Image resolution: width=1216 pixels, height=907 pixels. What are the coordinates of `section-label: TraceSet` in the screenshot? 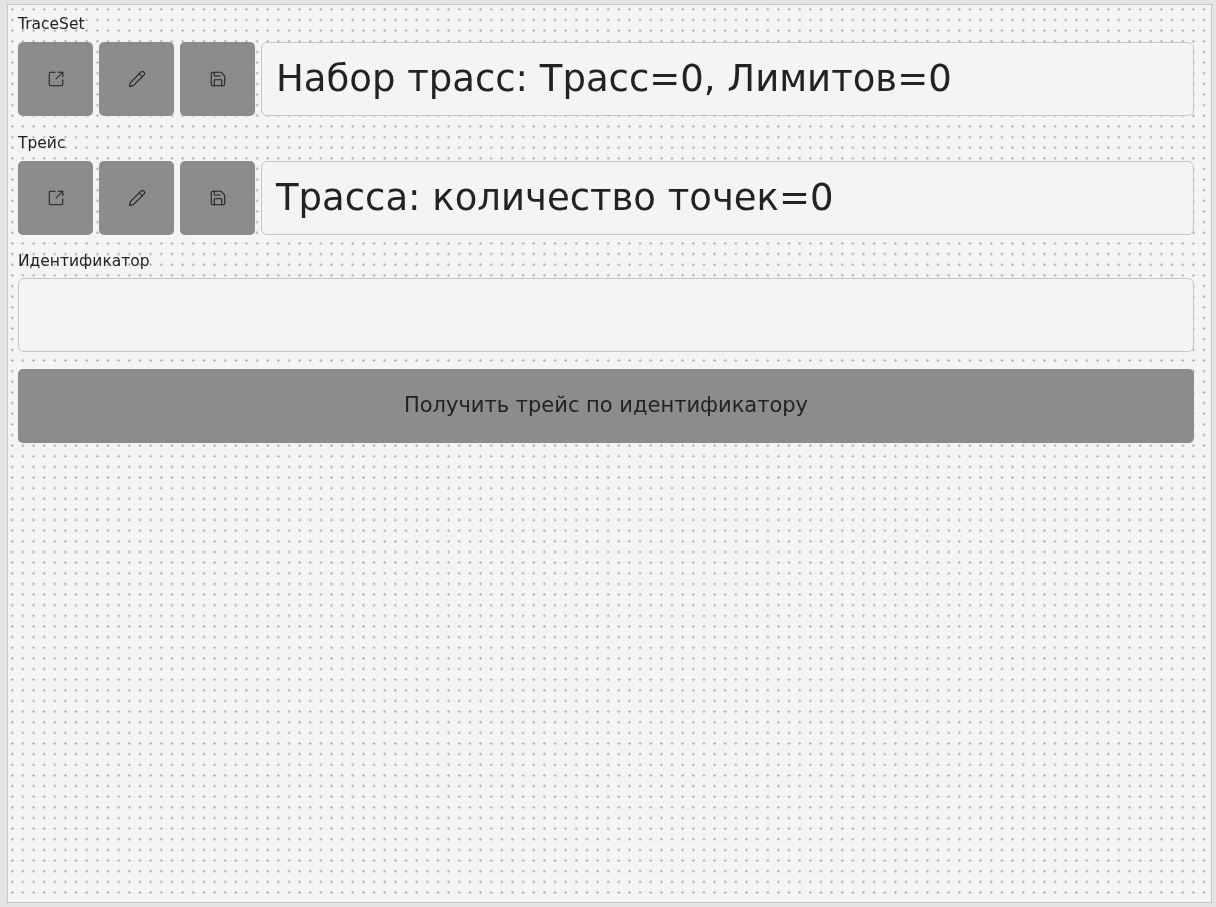 It's located at (51, 24).